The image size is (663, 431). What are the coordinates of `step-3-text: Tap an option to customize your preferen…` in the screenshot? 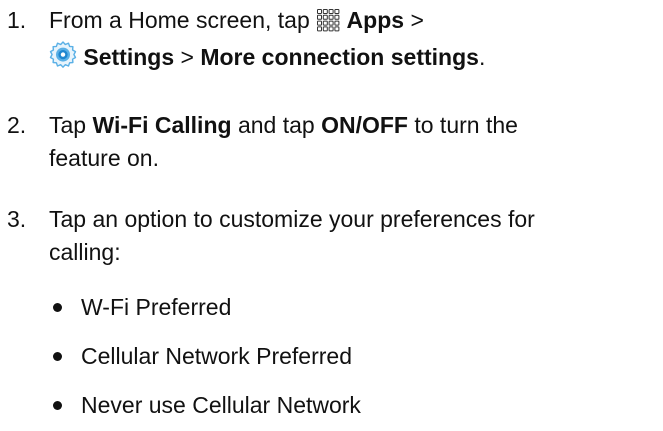 It's located at (354, 236).